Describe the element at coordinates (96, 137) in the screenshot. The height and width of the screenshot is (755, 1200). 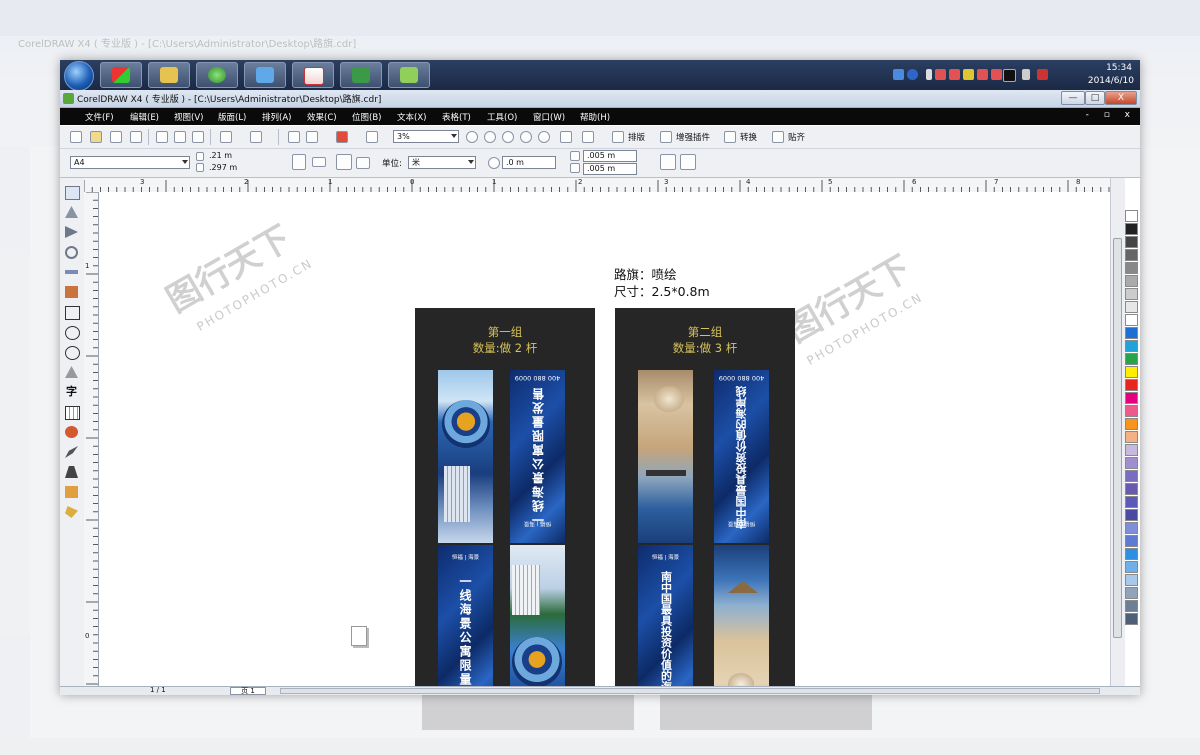
I see `open-folder-icon` at that location.